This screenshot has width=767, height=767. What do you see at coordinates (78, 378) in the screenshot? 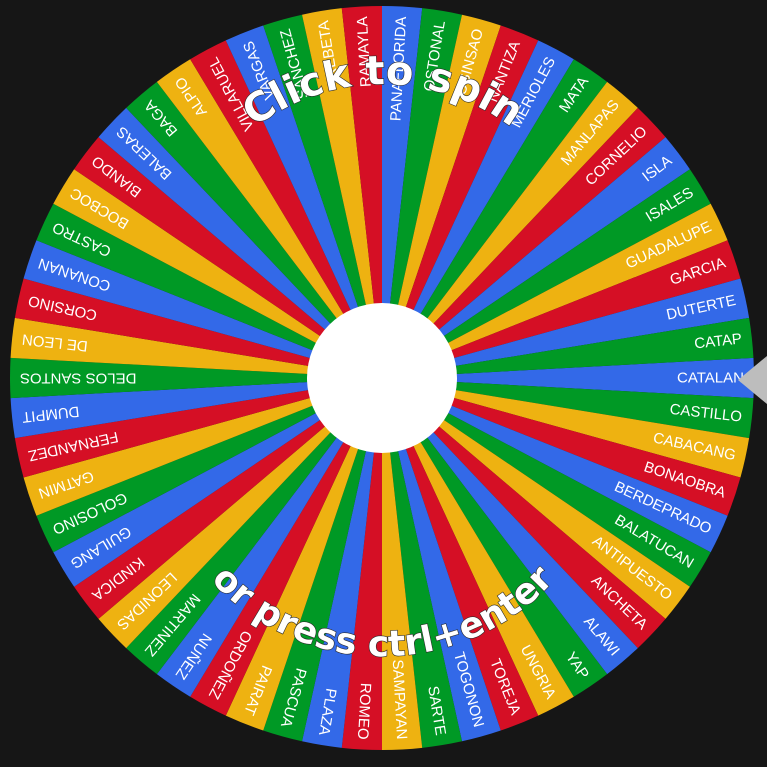
I see `wheel-slice-label: DELOS SANTOS` at bounding box center [78, 378].